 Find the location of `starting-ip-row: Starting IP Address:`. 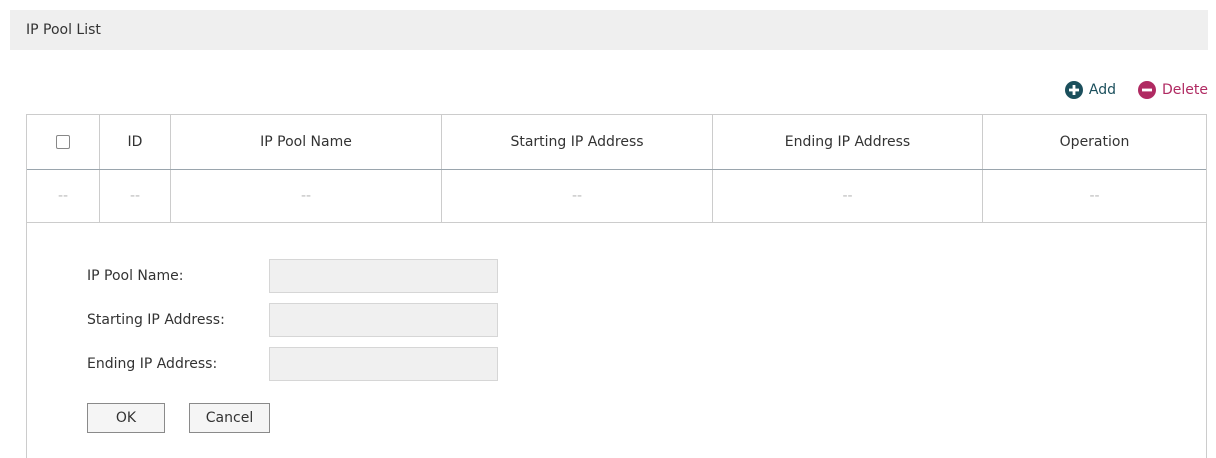

starting-ip-row: Starting IP Address: is located at coordinates (292, 320).